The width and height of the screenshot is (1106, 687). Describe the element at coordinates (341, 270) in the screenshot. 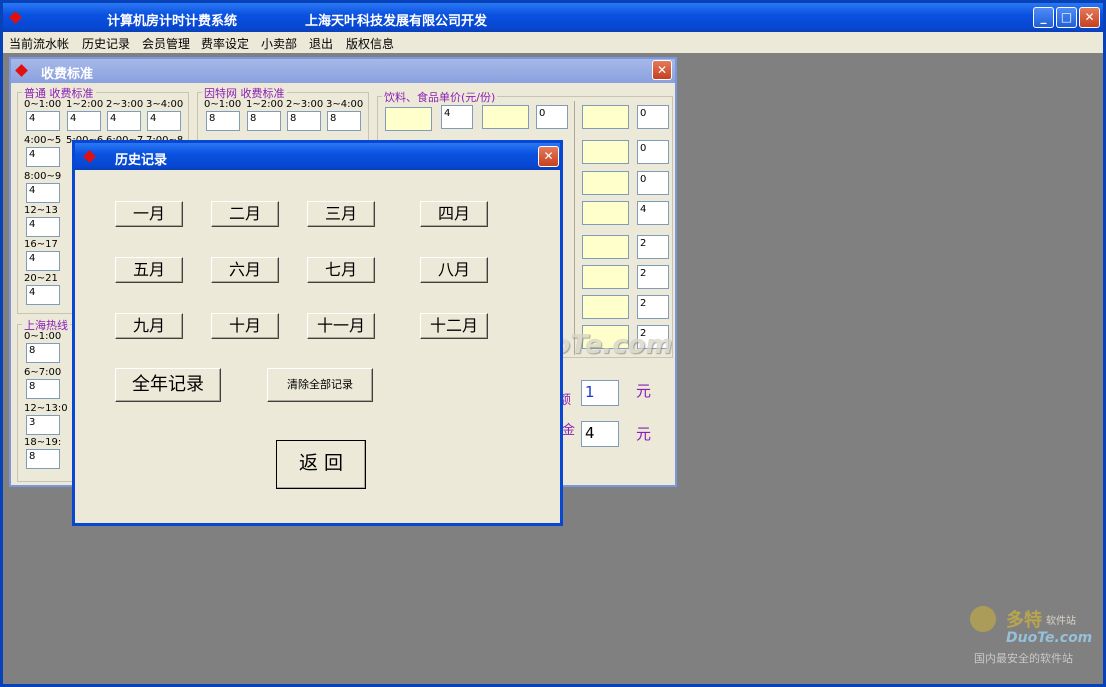

I see `month-button-7: 七月` at that location.